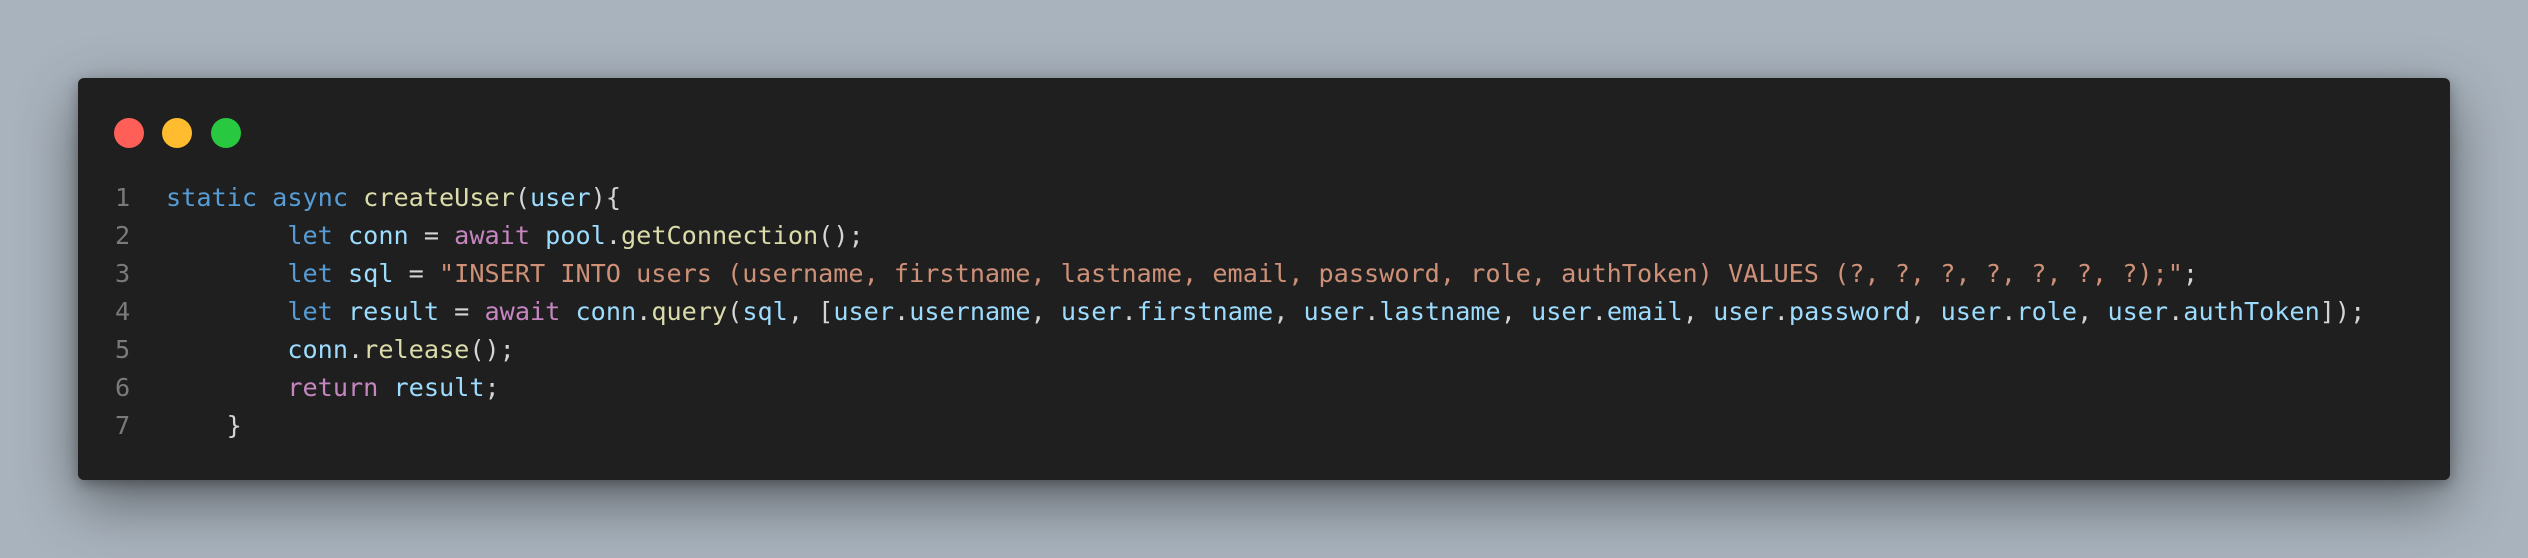  Describe the element at coordinates (1264, 350) in the screenshot. I see `code-line: 5 conn.release();` at that location.